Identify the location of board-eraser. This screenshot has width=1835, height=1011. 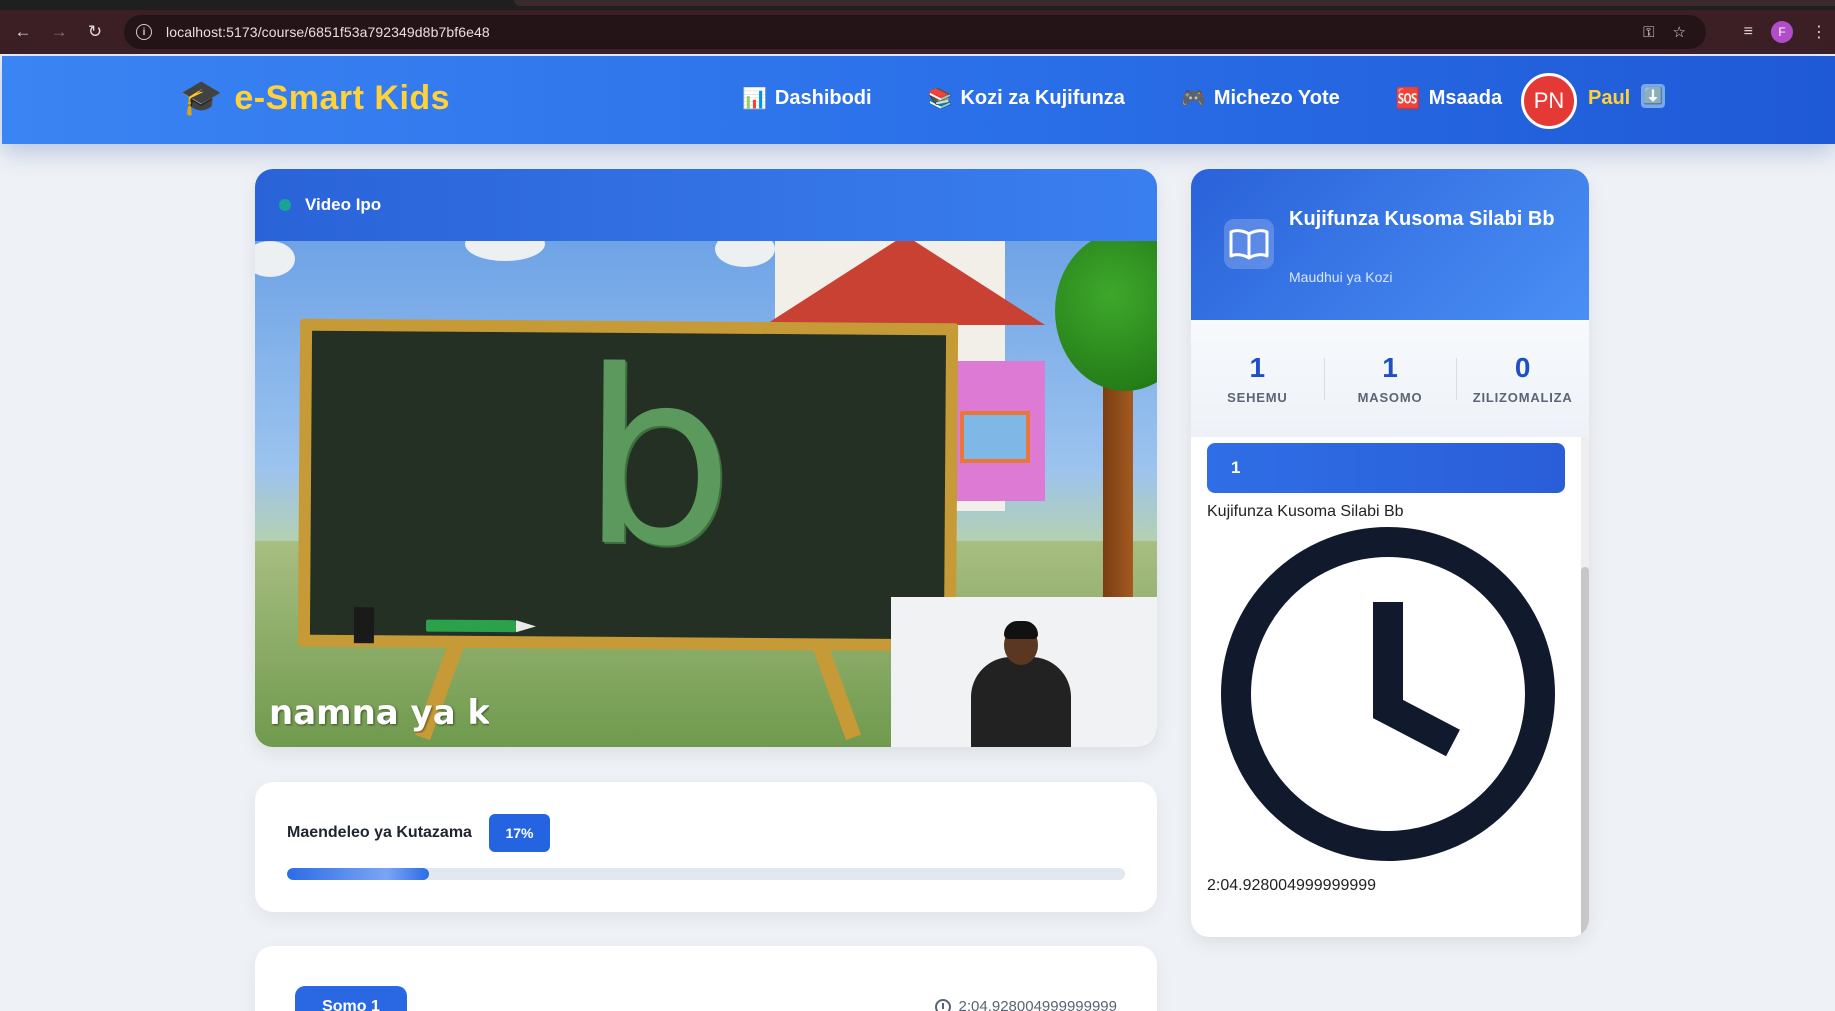
(364, 625).